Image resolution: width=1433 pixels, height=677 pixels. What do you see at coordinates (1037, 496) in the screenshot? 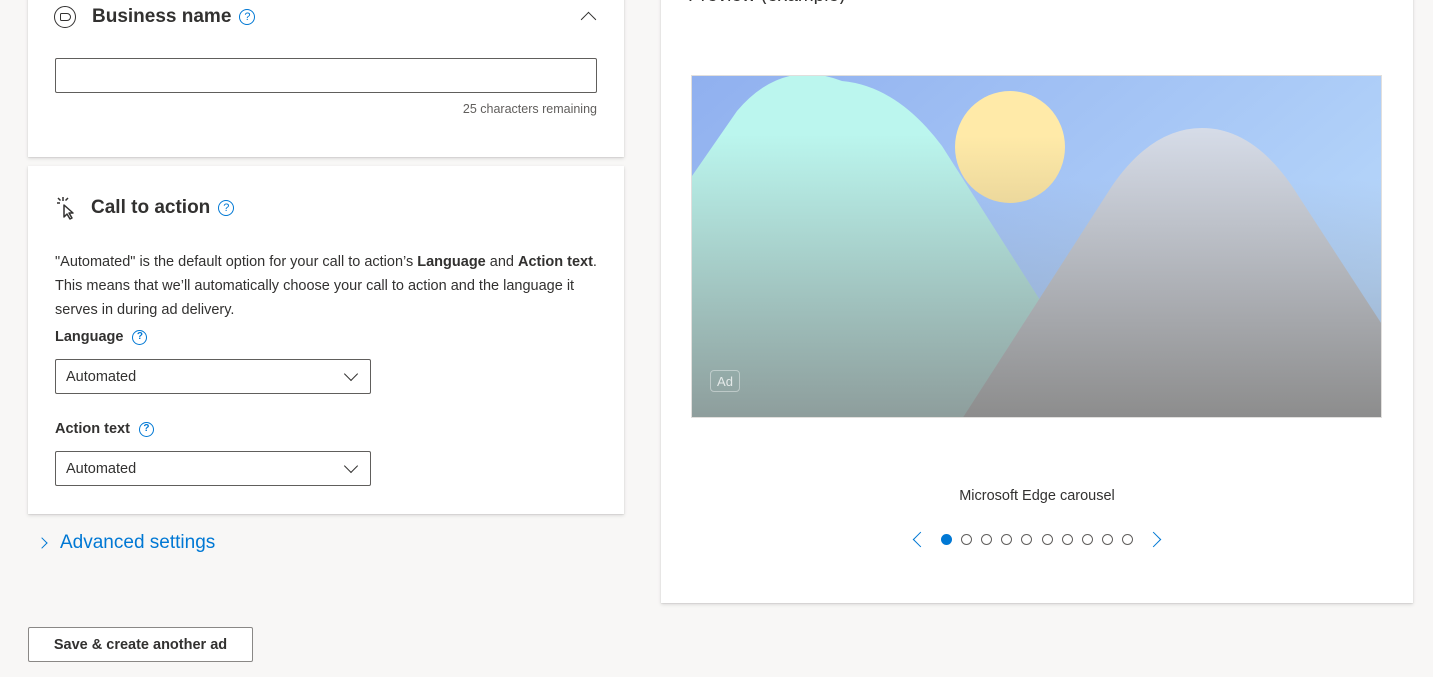
I see `carousel-label: Microsoft Edge carousel` at bounding box center [1037, 496].